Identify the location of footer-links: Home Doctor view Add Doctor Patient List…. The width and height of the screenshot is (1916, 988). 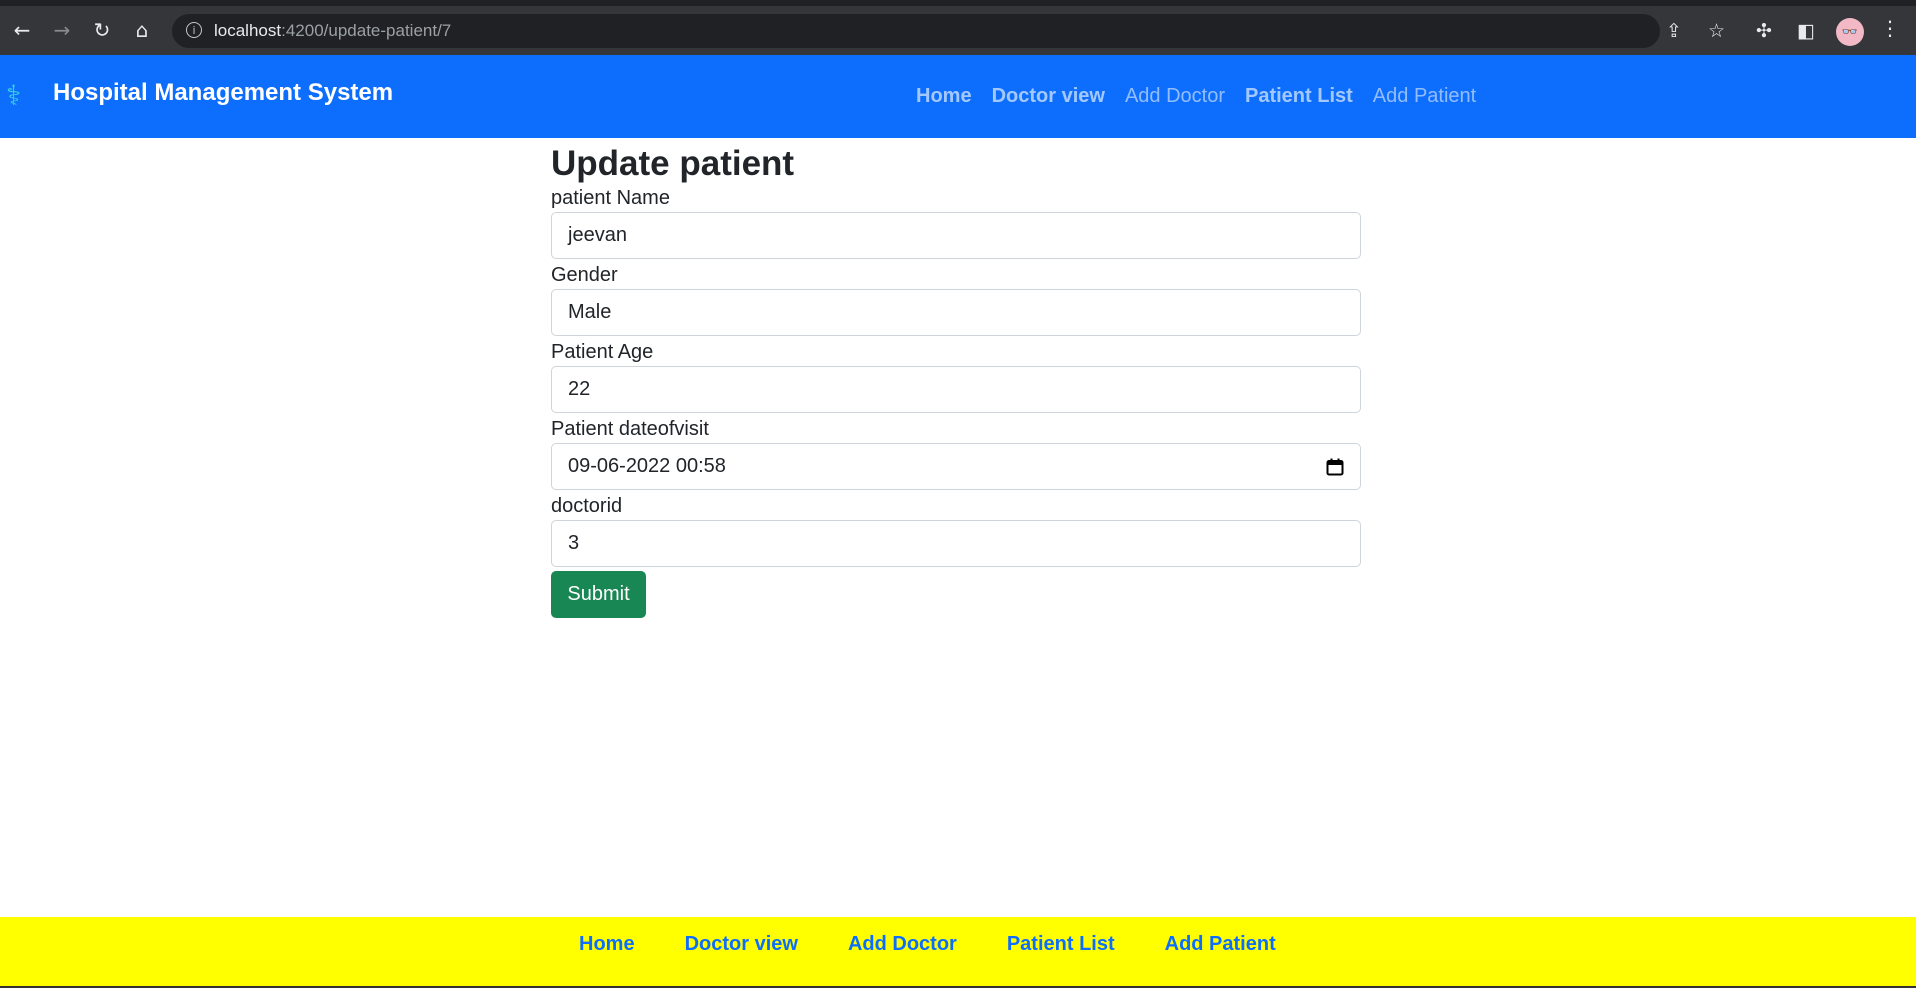
(927, 944).